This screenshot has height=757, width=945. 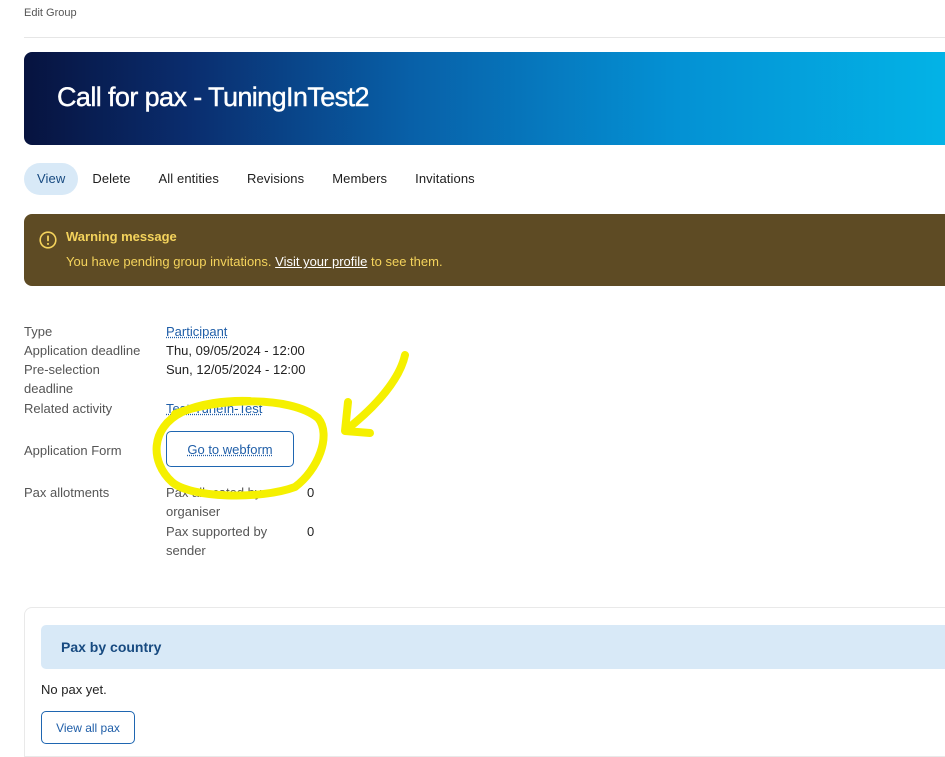 I want to click on tab-delete: Delete, so click(x=111, y=179).